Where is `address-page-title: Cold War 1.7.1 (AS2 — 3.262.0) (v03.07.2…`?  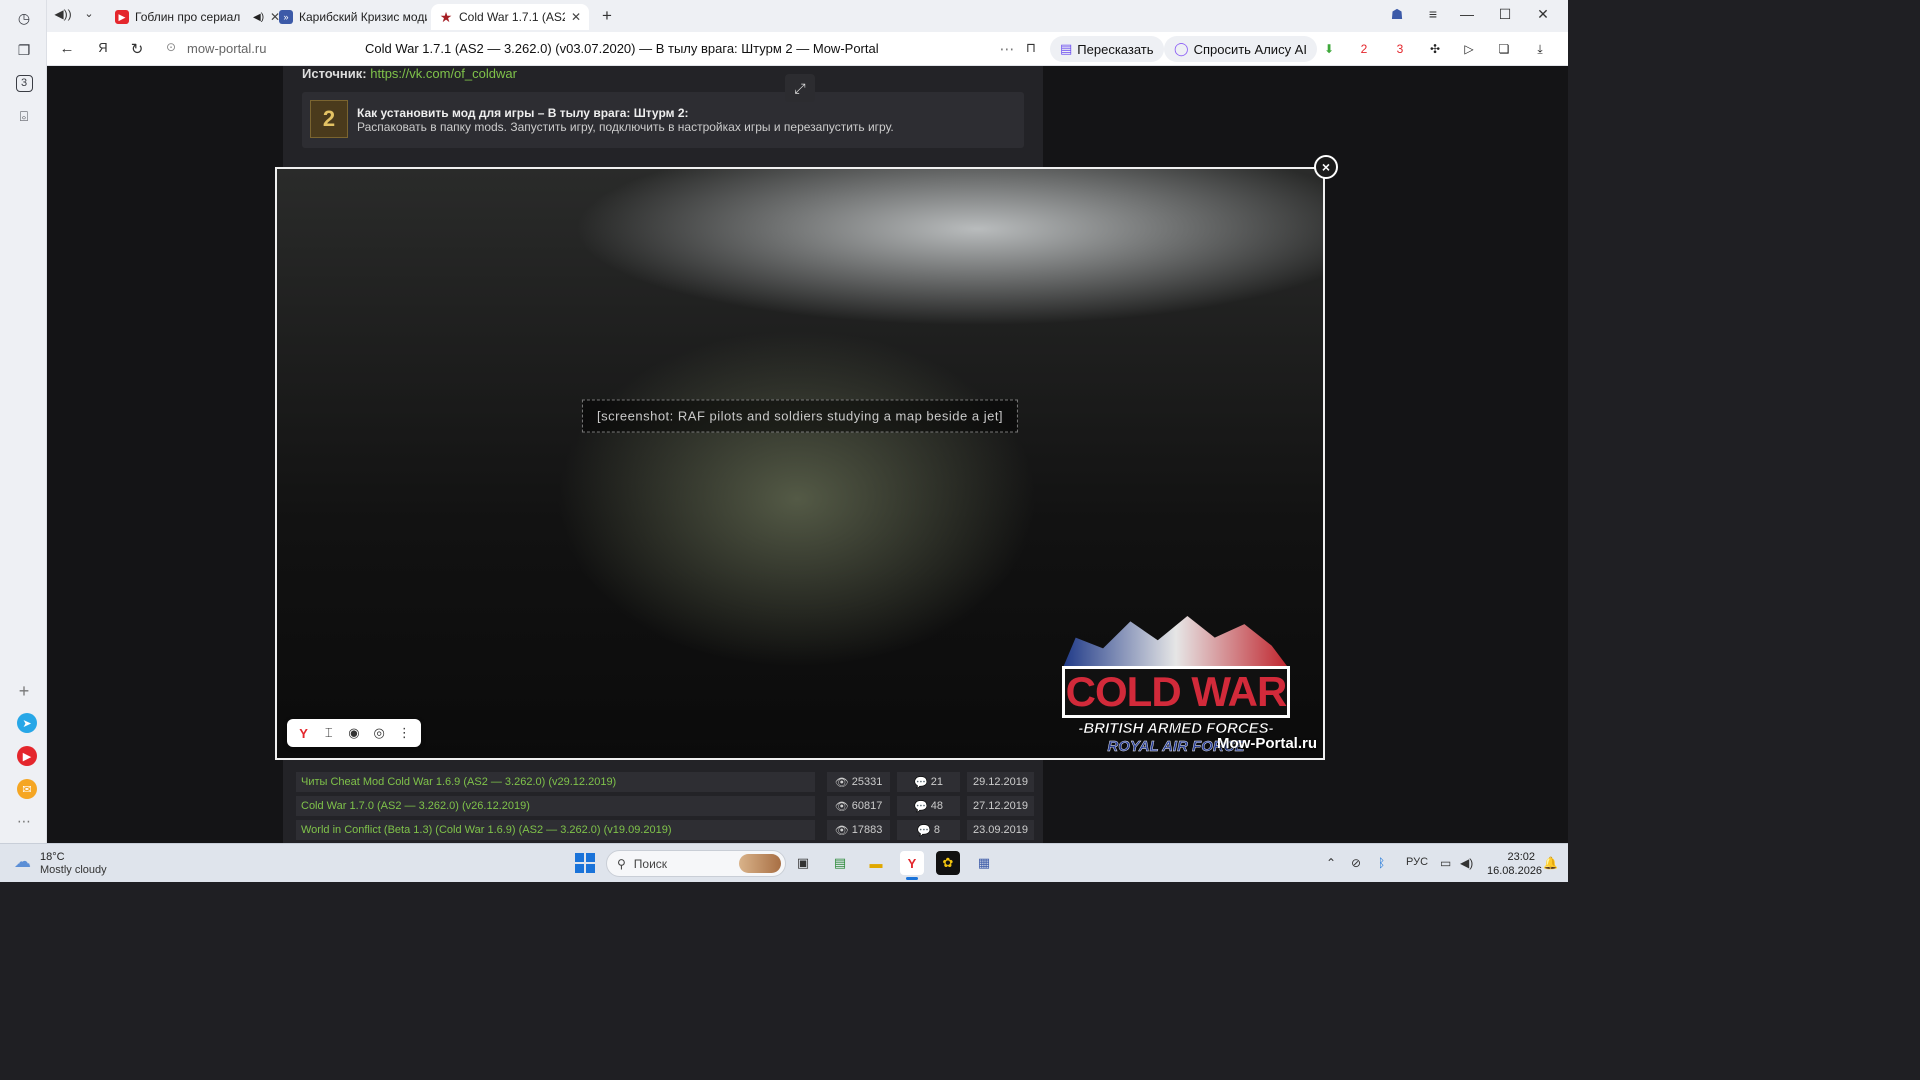
address-page-title: Cold War 1.7.1 (AS2 — 3.262.0) (v03.07.2… is located at coordinates (622, 48).